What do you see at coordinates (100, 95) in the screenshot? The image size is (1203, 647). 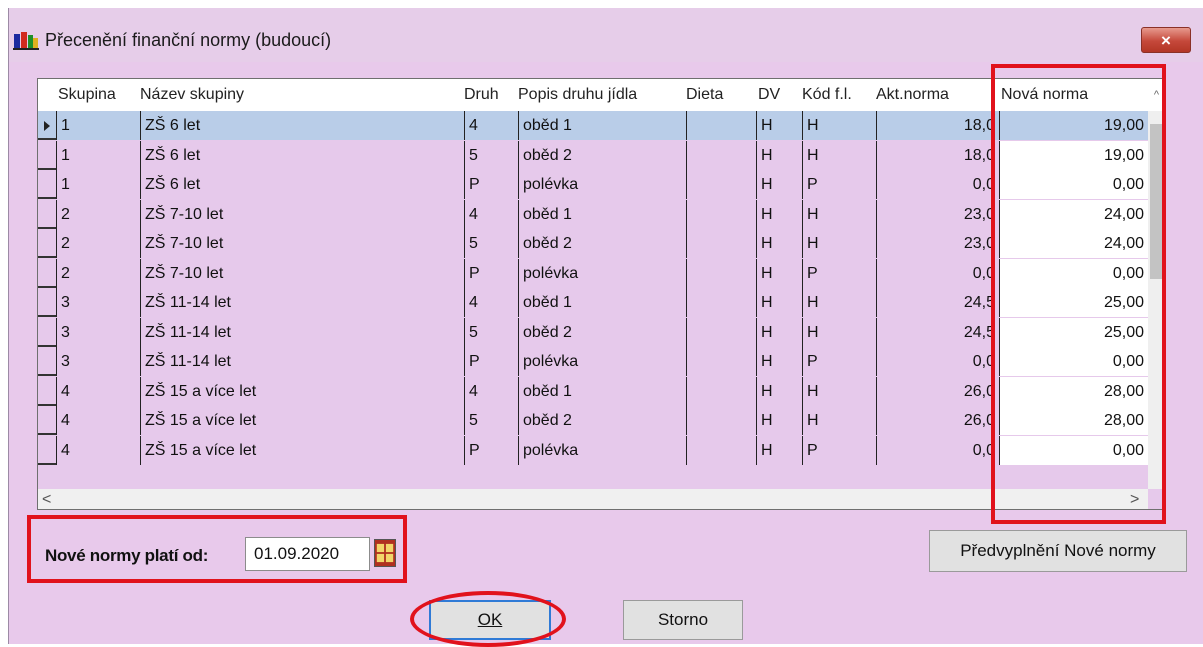 I see `column-header: Skupina` at bounding box center [100, 95].